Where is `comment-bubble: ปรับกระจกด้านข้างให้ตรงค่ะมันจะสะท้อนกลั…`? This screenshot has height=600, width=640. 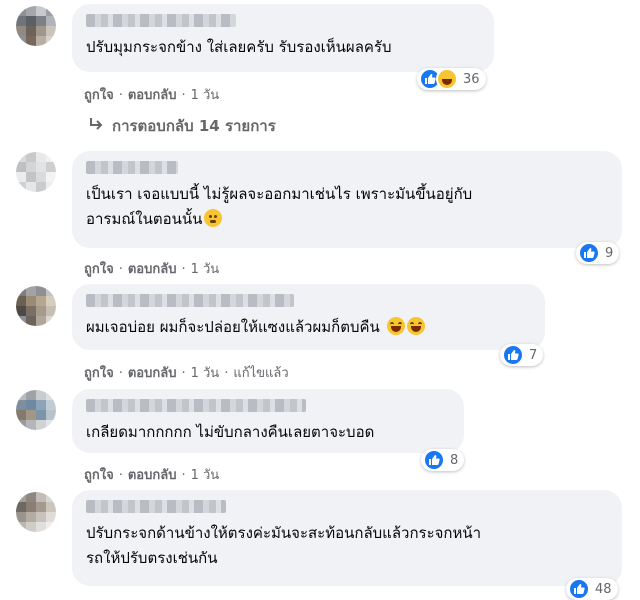
comment-bubble: ปรับกระจกด้านข้างให้ตรงค่ะมันจะสะท้อนกลั… is located at coordinates (347, 538).